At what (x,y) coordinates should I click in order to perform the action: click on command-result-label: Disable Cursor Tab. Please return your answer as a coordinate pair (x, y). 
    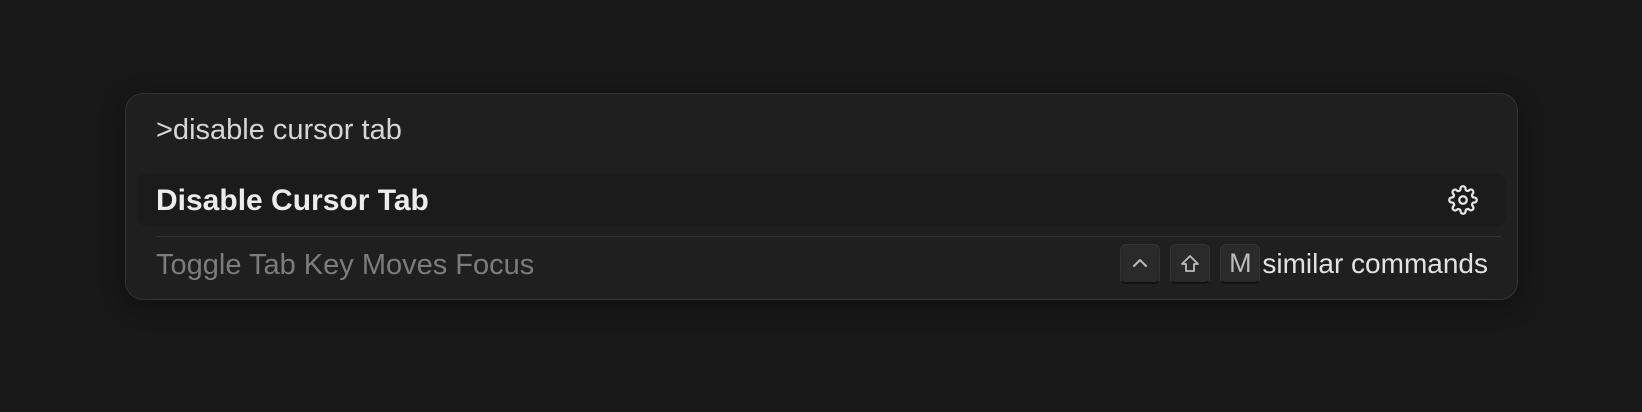
    Looking at the image, I should click on (292, 200).